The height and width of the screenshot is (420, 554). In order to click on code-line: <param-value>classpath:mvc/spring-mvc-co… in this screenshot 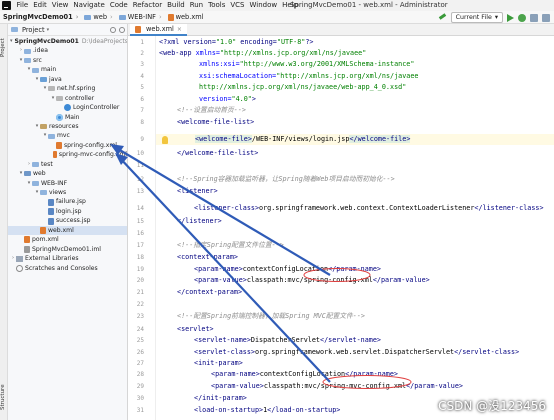, I will do `click(337, 386)`.